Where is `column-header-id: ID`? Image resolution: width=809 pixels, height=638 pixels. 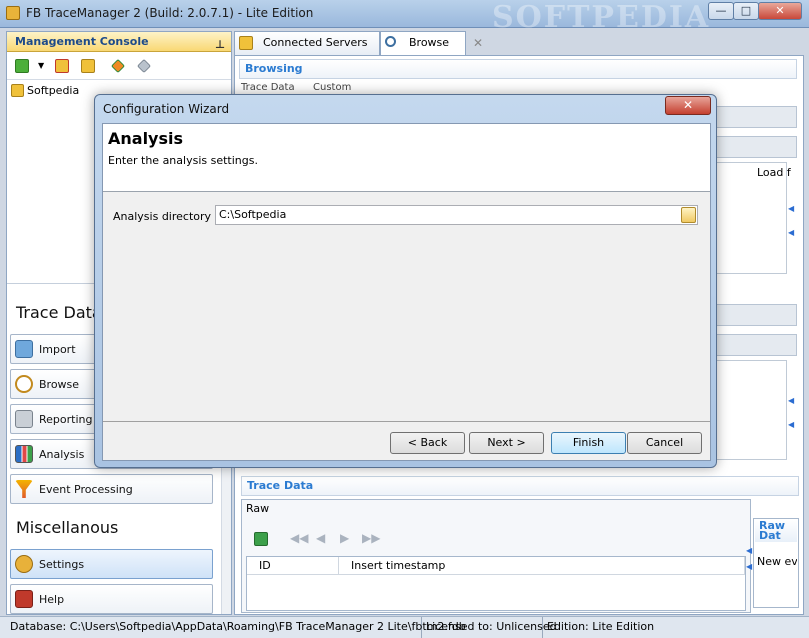 column-header-id: ID is located at coordinates (293, 566).